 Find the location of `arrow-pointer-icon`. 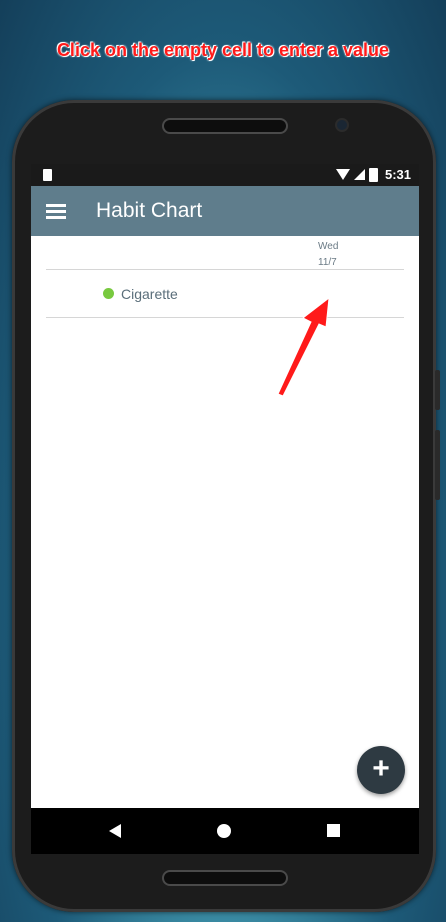

arrow-pointer-icon is located at coordinates (303, 346).